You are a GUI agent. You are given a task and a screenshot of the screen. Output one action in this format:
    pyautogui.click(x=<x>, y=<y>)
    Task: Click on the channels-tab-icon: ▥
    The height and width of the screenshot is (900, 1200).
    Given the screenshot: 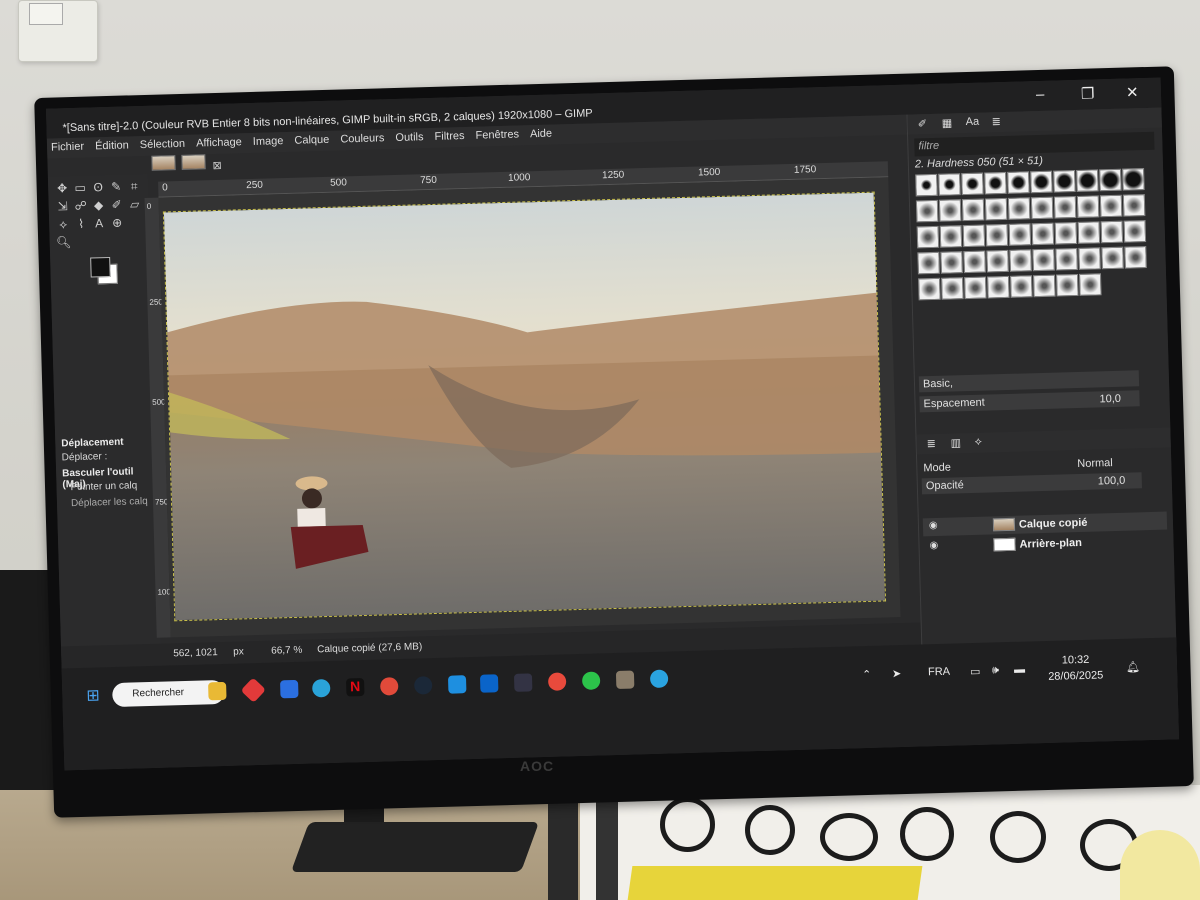 What is the action you would take?
    pyautogui.click(x=956, y=442)
    